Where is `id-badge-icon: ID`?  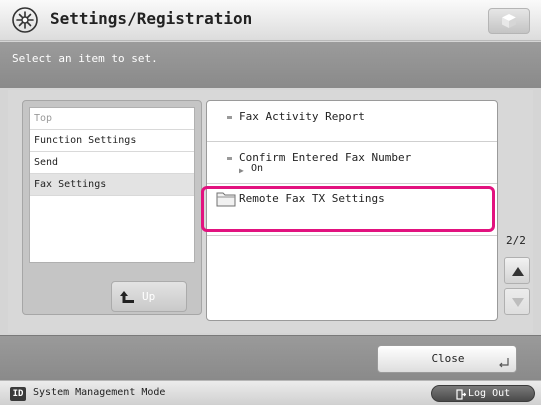 id-badge-icon: ID is located at coordinates (18, 394).